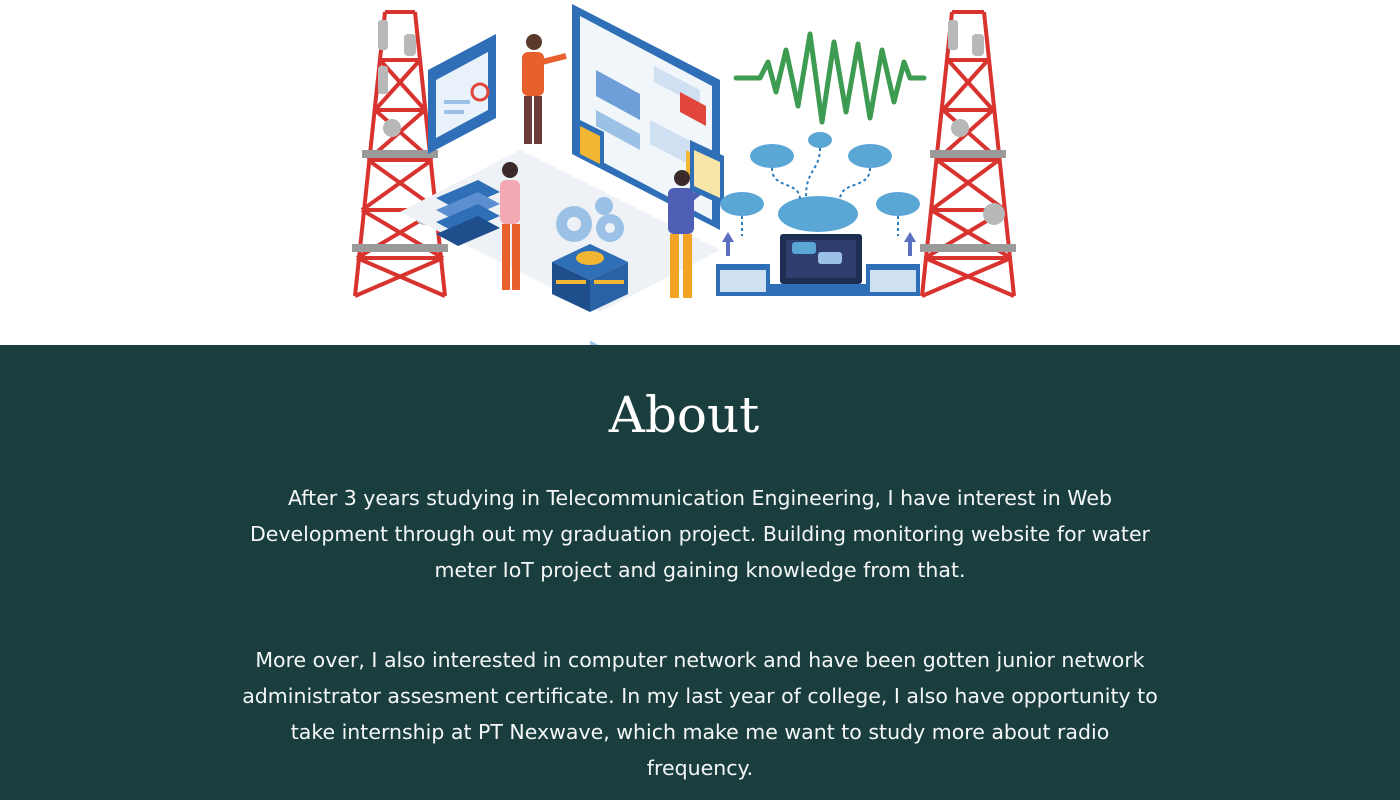 Image resolution: width=1400 pixels, height=800 pixels. I want to click on signal-wave-icon, so click(830, 78).